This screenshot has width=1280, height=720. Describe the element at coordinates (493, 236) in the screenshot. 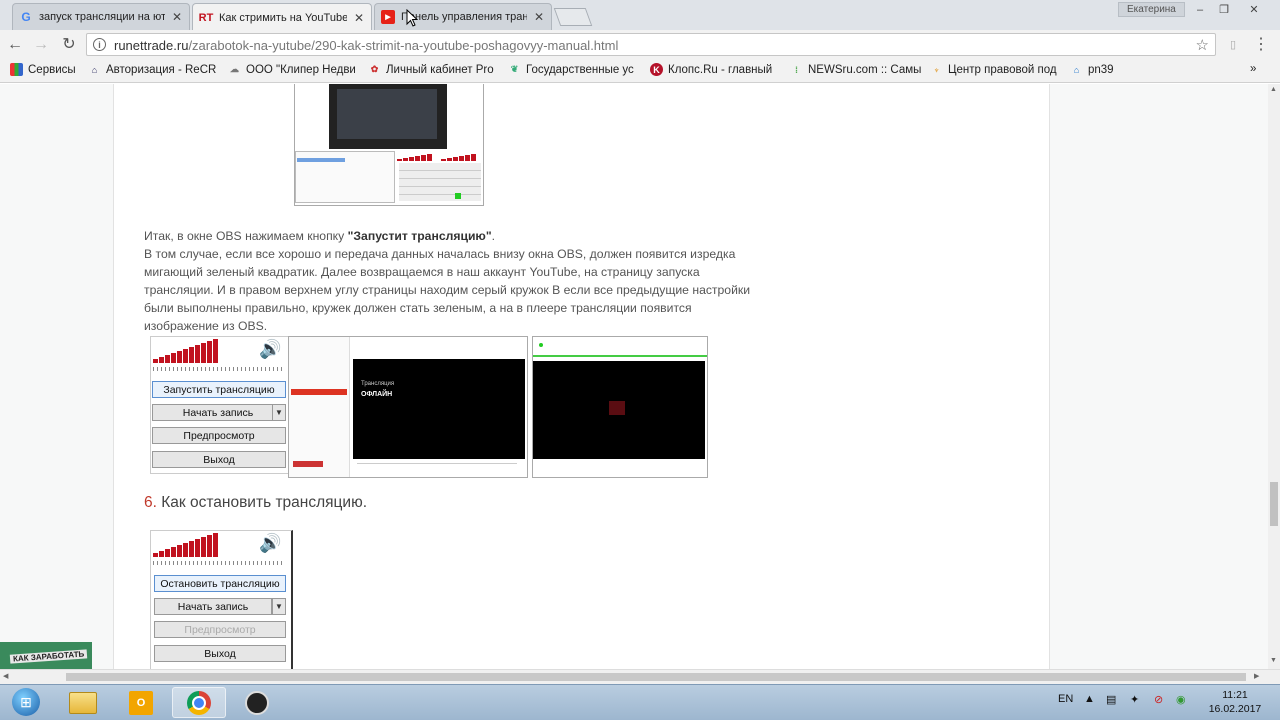

I see `para-text: .` at that location.